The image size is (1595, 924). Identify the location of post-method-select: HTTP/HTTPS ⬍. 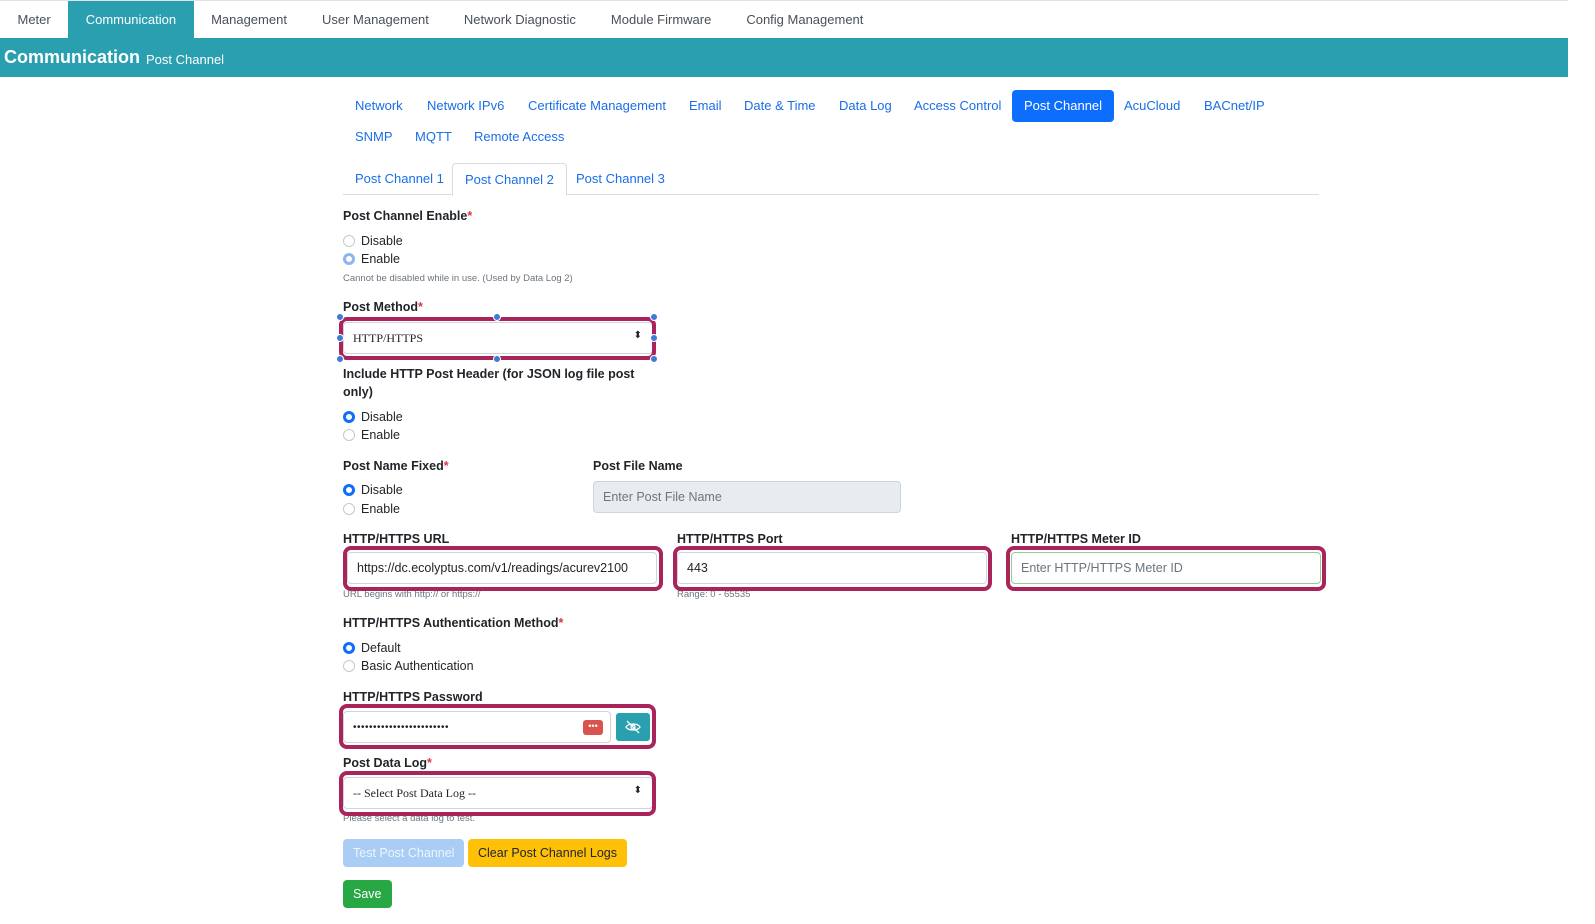
(498, 338).